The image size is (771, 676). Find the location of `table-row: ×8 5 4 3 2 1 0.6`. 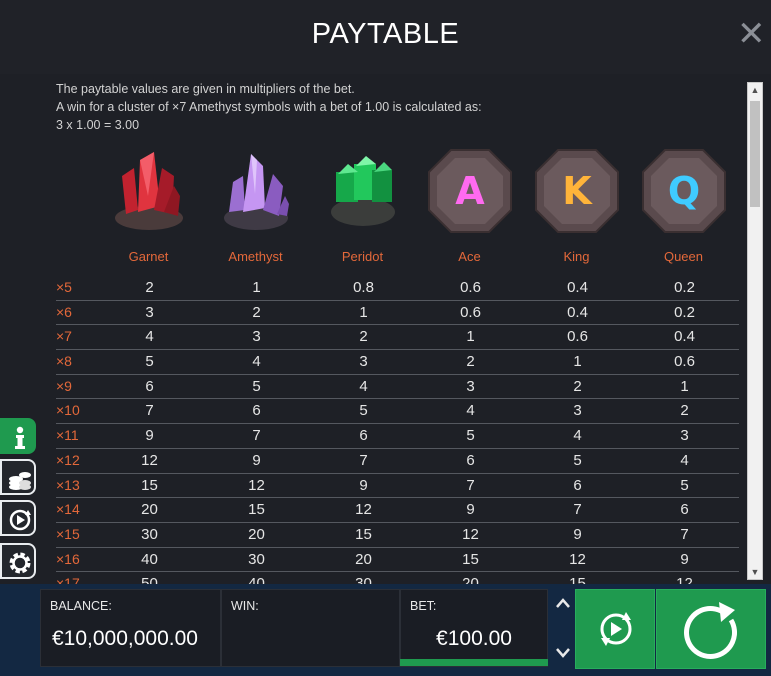

table-row: ×8 5 4 3 2 1 0.6 is located at coordinates (397, 362).